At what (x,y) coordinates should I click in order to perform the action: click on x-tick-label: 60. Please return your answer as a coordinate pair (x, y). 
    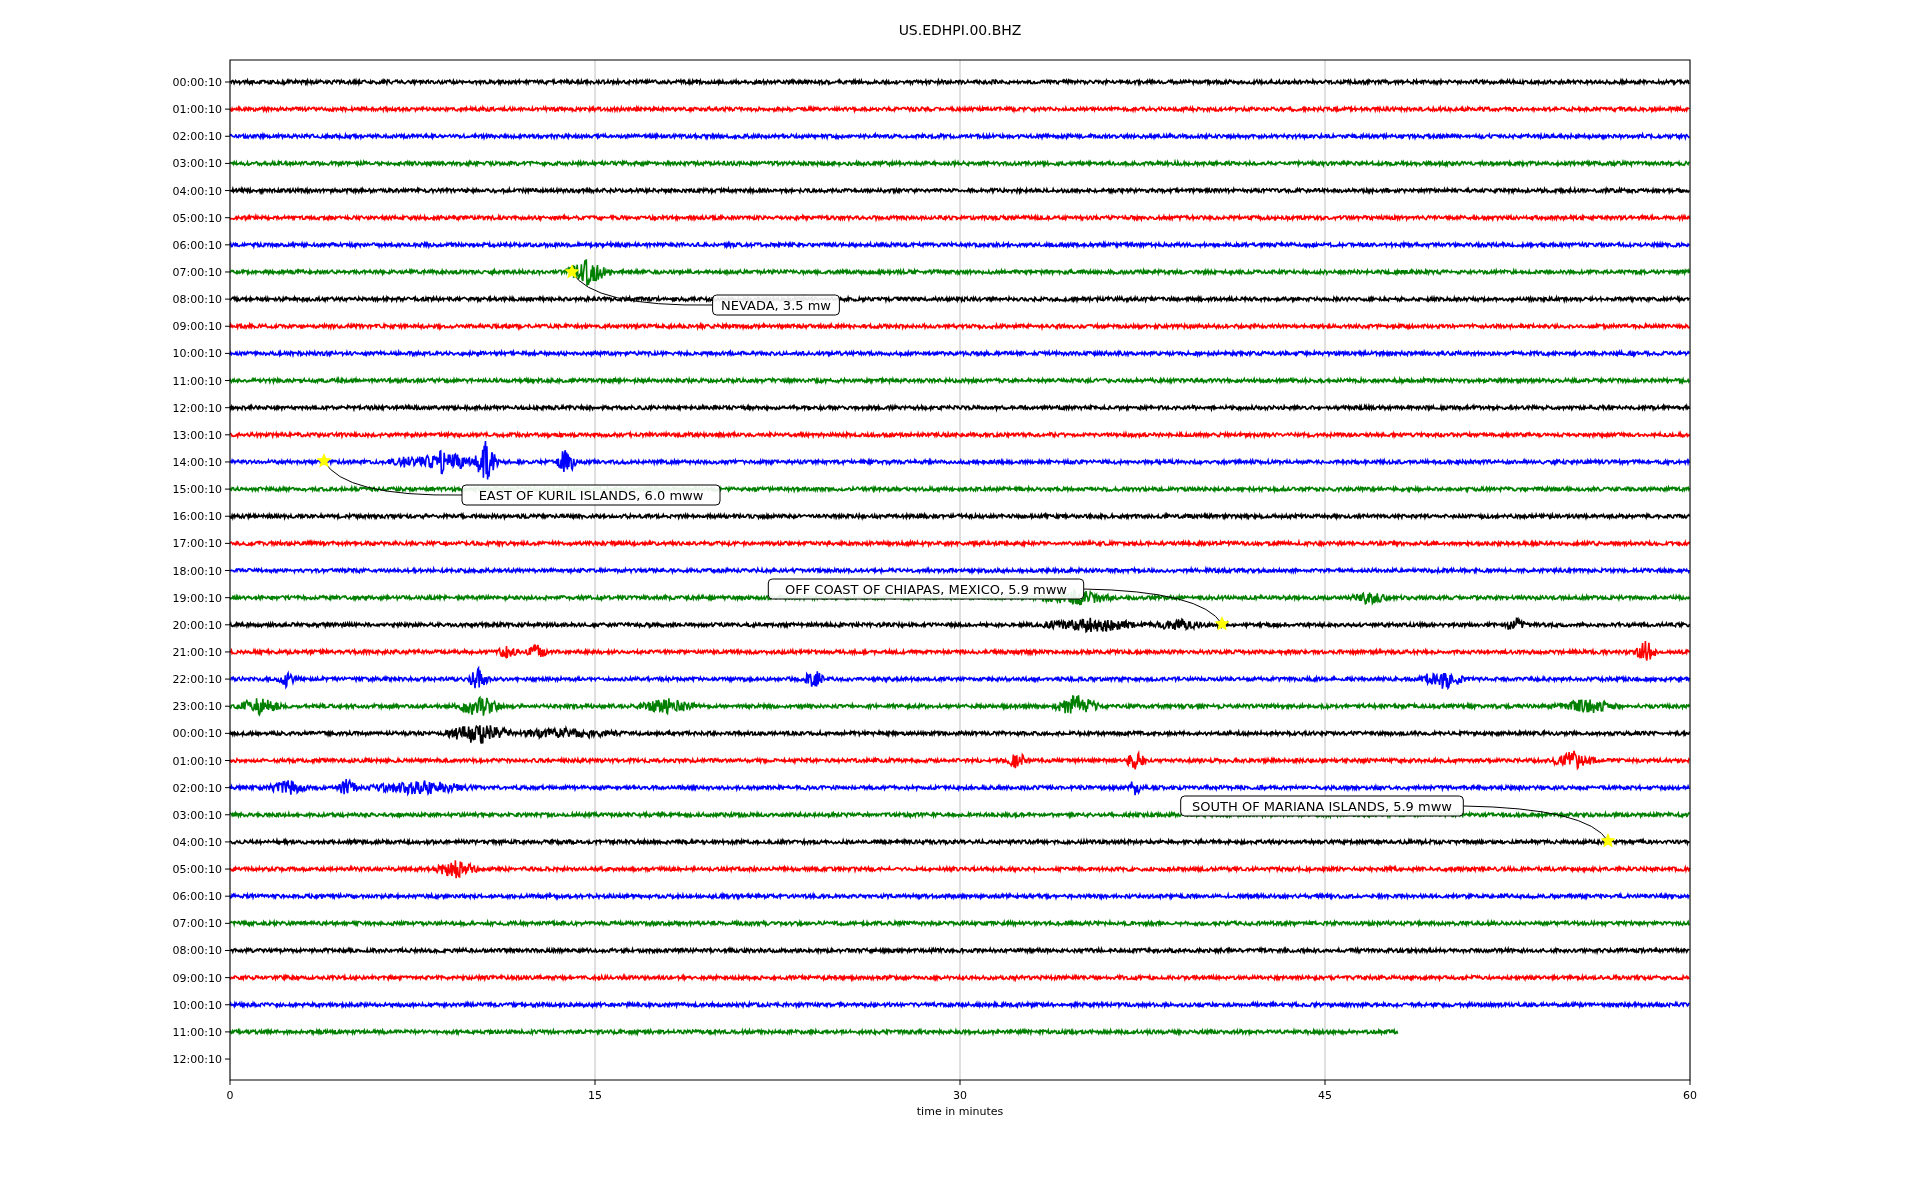
    Looking at the image, I should click on (1690, 1095).